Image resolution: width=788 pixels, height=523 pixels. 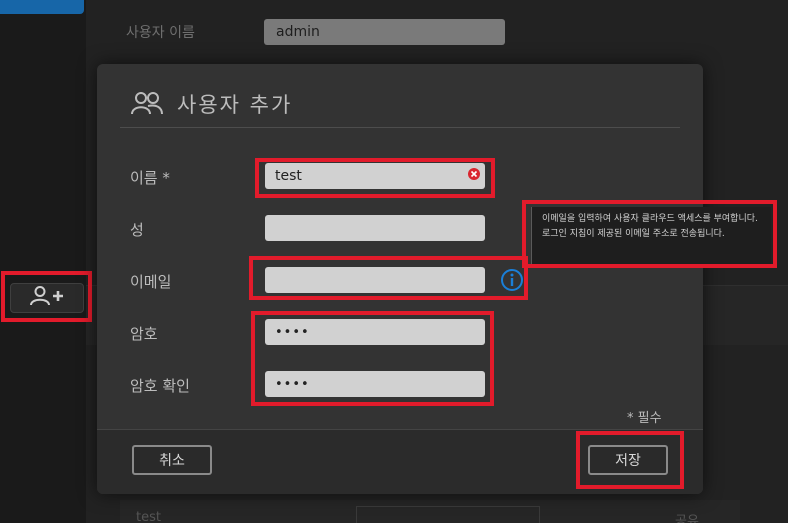 What do you see at coordinates (372, 358) in the screenshot?
I see `highlight-passwords` at bounding box center [372, 358].